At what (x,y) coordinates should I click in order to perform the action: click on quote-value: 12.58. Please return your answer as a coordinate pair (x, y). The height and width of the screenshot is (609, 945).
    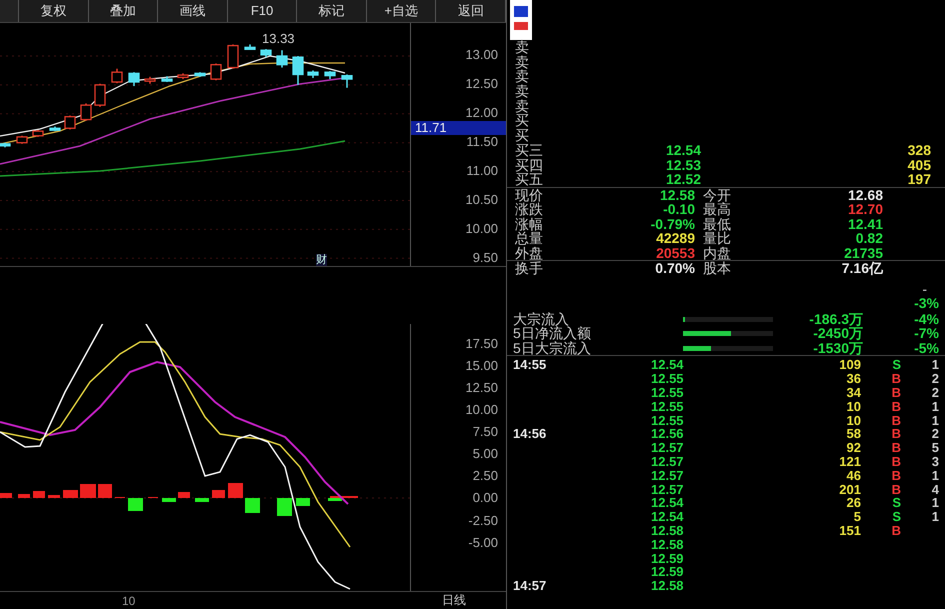
    Looking at the image, I should click on (677, 195).